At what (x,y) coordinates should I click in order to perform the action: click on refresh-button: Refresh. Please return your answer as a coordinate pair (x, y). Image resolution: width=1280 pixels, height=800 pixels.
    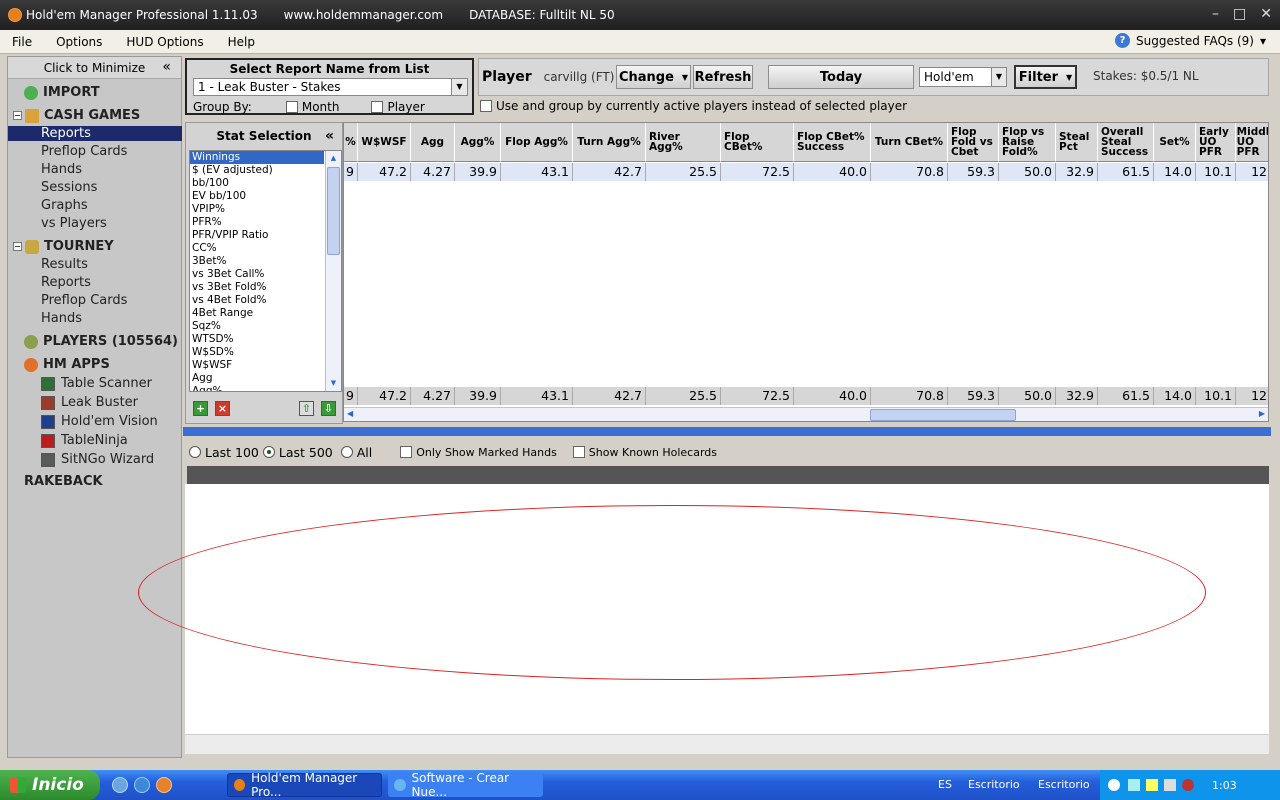
    Looking at the image, I should click on (723, 77).